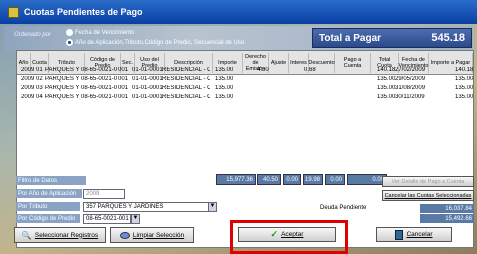 The width and height of the screenshot is (477, 254). What do you see at coordinates (238, 12) in the screenshot?
I see `title-bar: Cuotas Pendientes de Pago` at bounding box center [238, 12].